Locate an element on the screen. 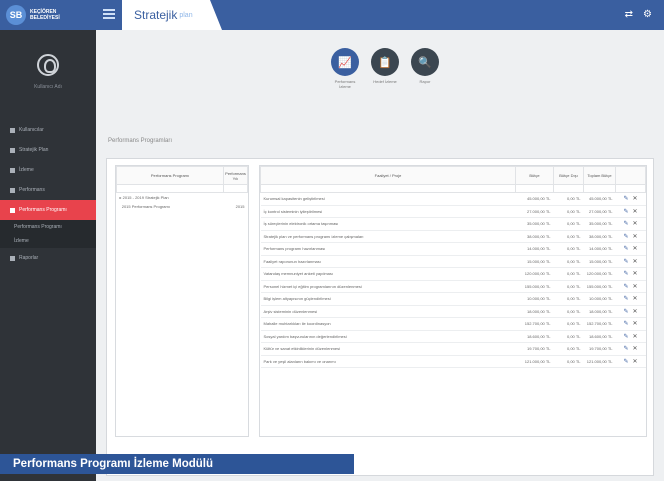 This screenshot has height=481, width=664. performance-monitoring-button: 📈 Performans İzleme is located at coordinates (345, 68).